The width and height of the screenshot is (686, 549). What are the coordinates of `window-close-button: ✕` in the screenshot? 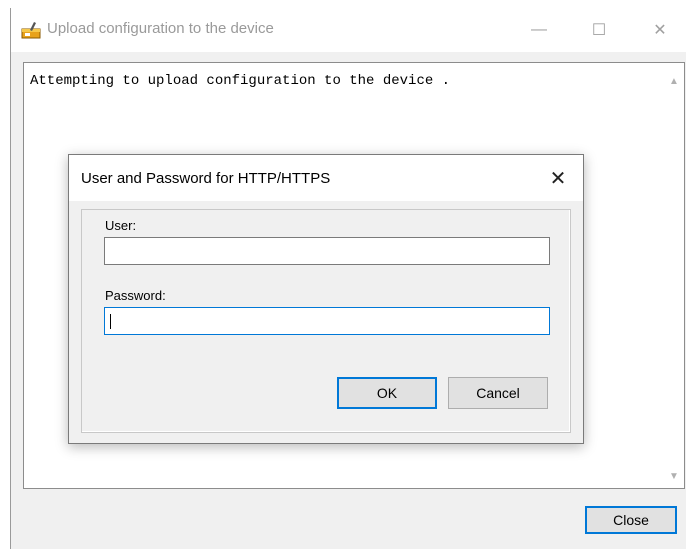 It's located at (660, 30).